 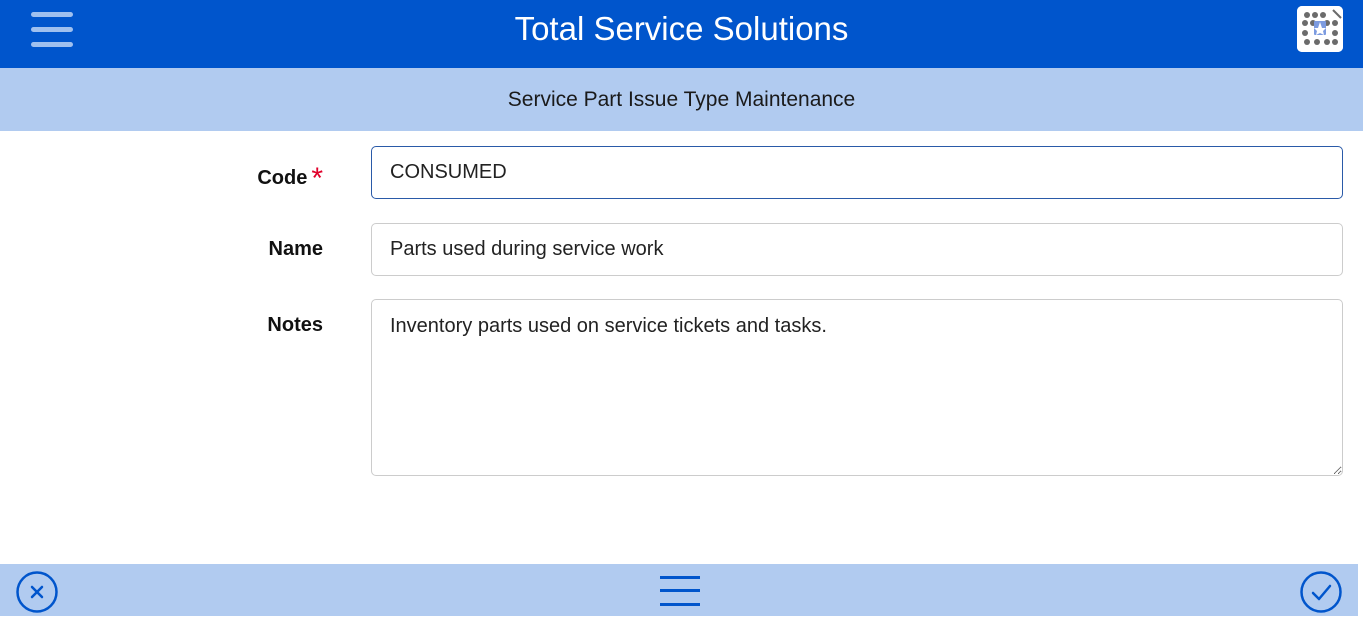 I want to click on cancel-button, so click(x=37, y=592).